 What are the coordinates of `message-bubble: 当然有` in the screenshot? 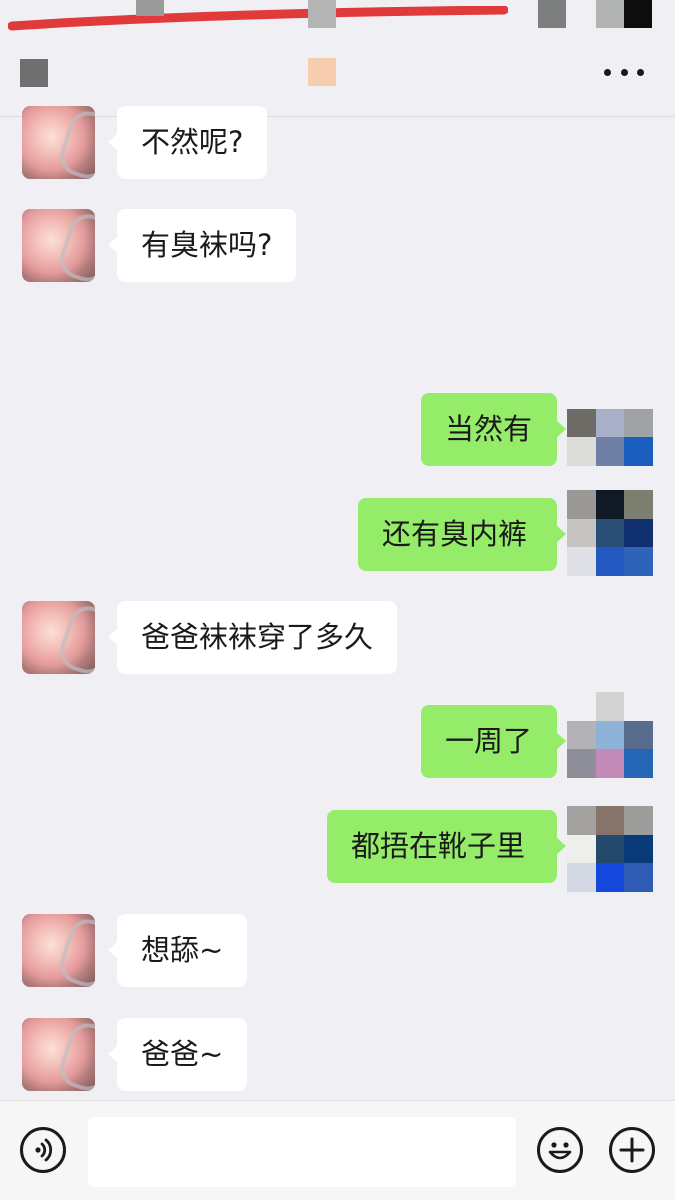 It's located at (493, 429).